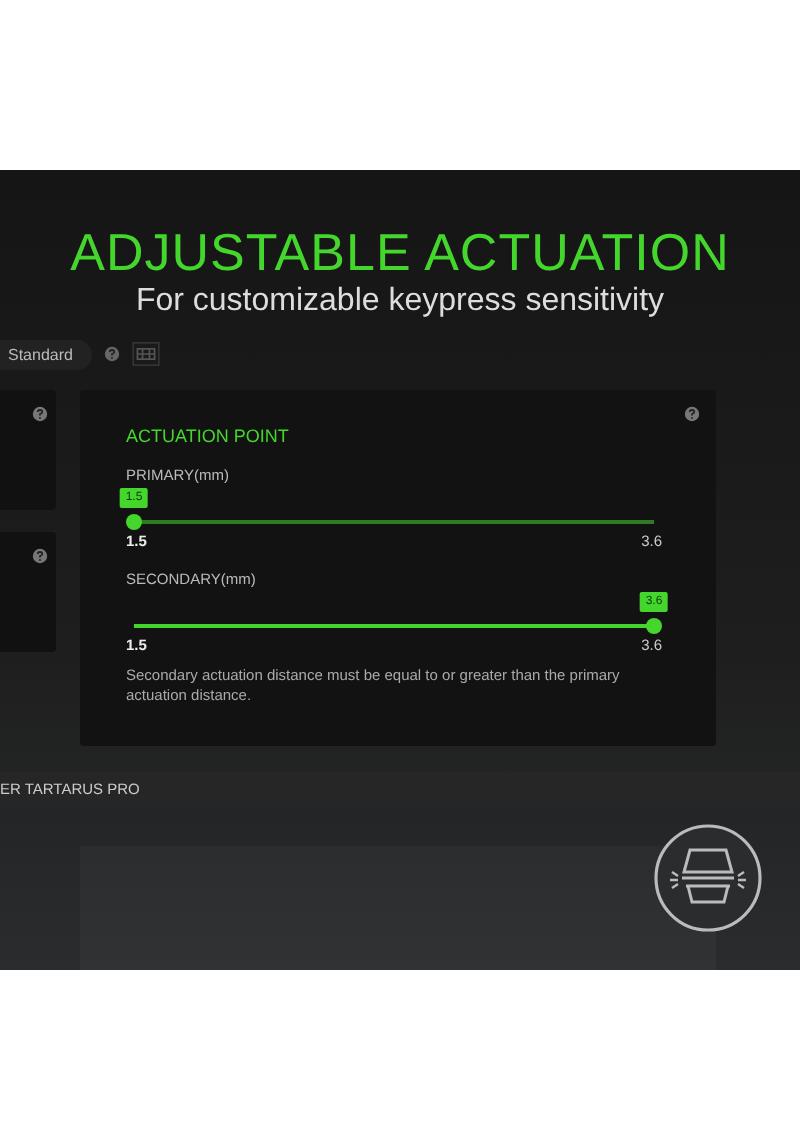 The image size is (800, 1140). Describe the element at coordinates (207, 436) in the screenshot. I see `panel-title: ACTUATION POINT` at that location.